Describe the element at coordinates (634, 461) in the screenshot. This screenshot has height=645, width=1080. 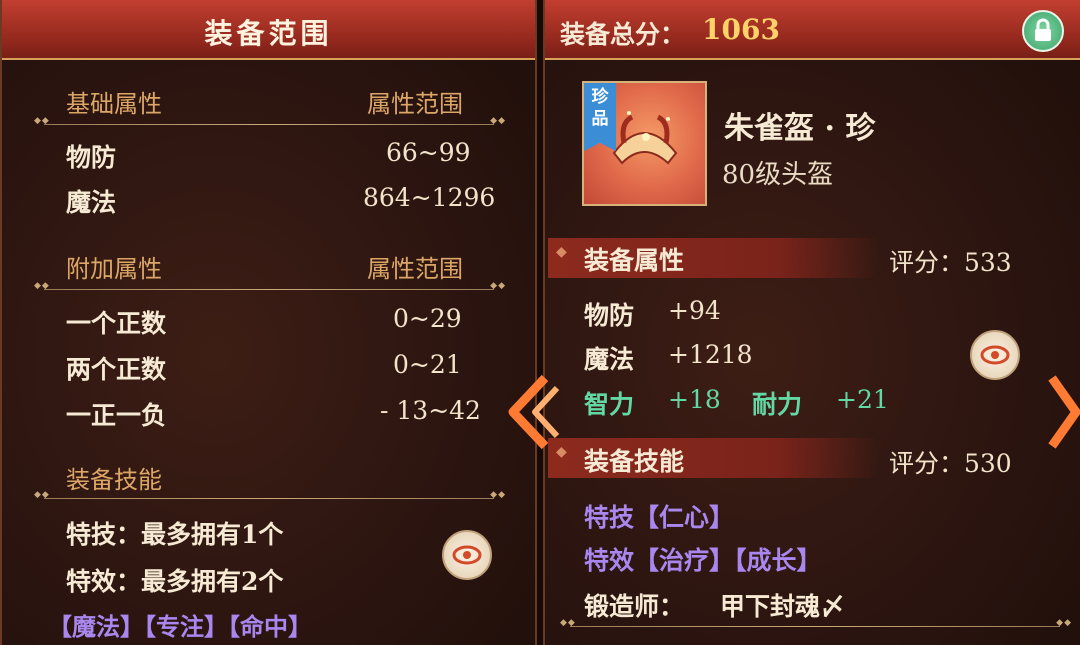
I see `skill-section-title: 装备技能` at that location.